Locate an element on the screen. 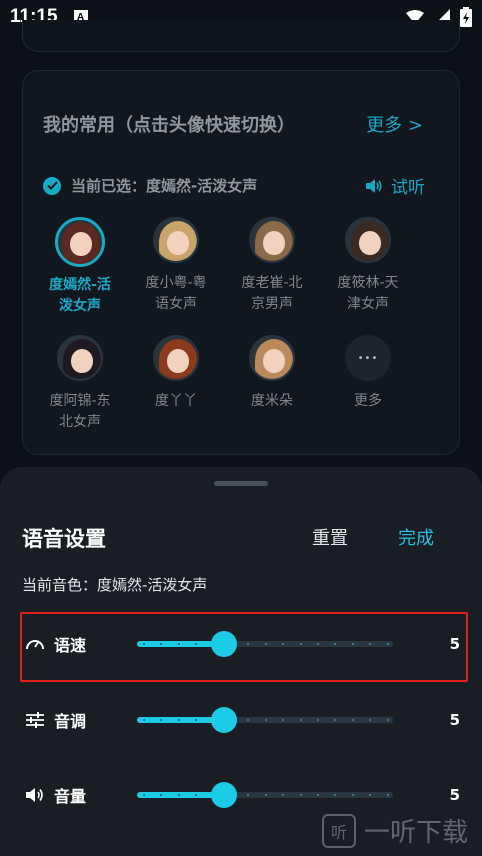 The width and height of the screenshot is (482, 856). volume-icon is located at coordinates (35, 795).